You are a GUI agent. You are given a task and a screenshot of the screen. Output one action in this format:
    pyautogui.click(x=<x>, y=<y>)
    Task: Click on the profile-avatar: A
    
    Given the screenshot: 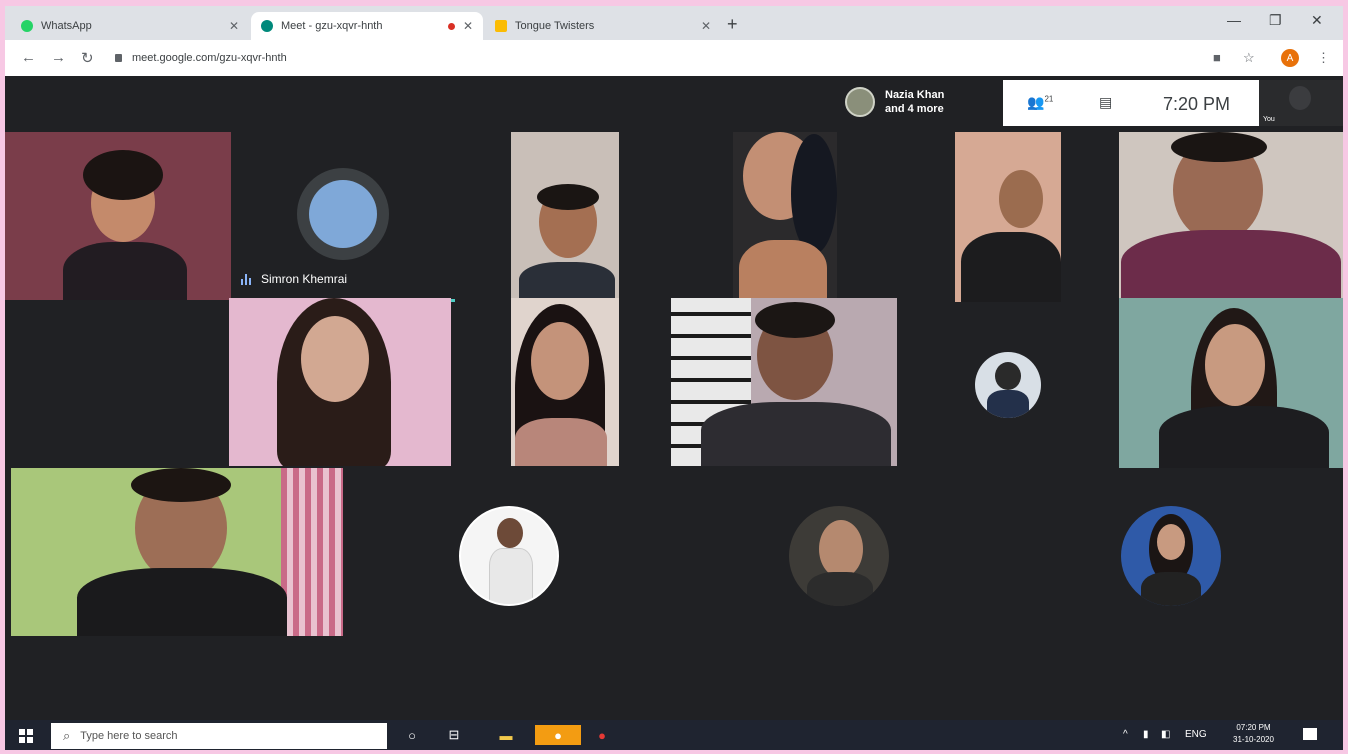 What is the action you would take?
    pyautogui.click(x=1290, y=58)
    